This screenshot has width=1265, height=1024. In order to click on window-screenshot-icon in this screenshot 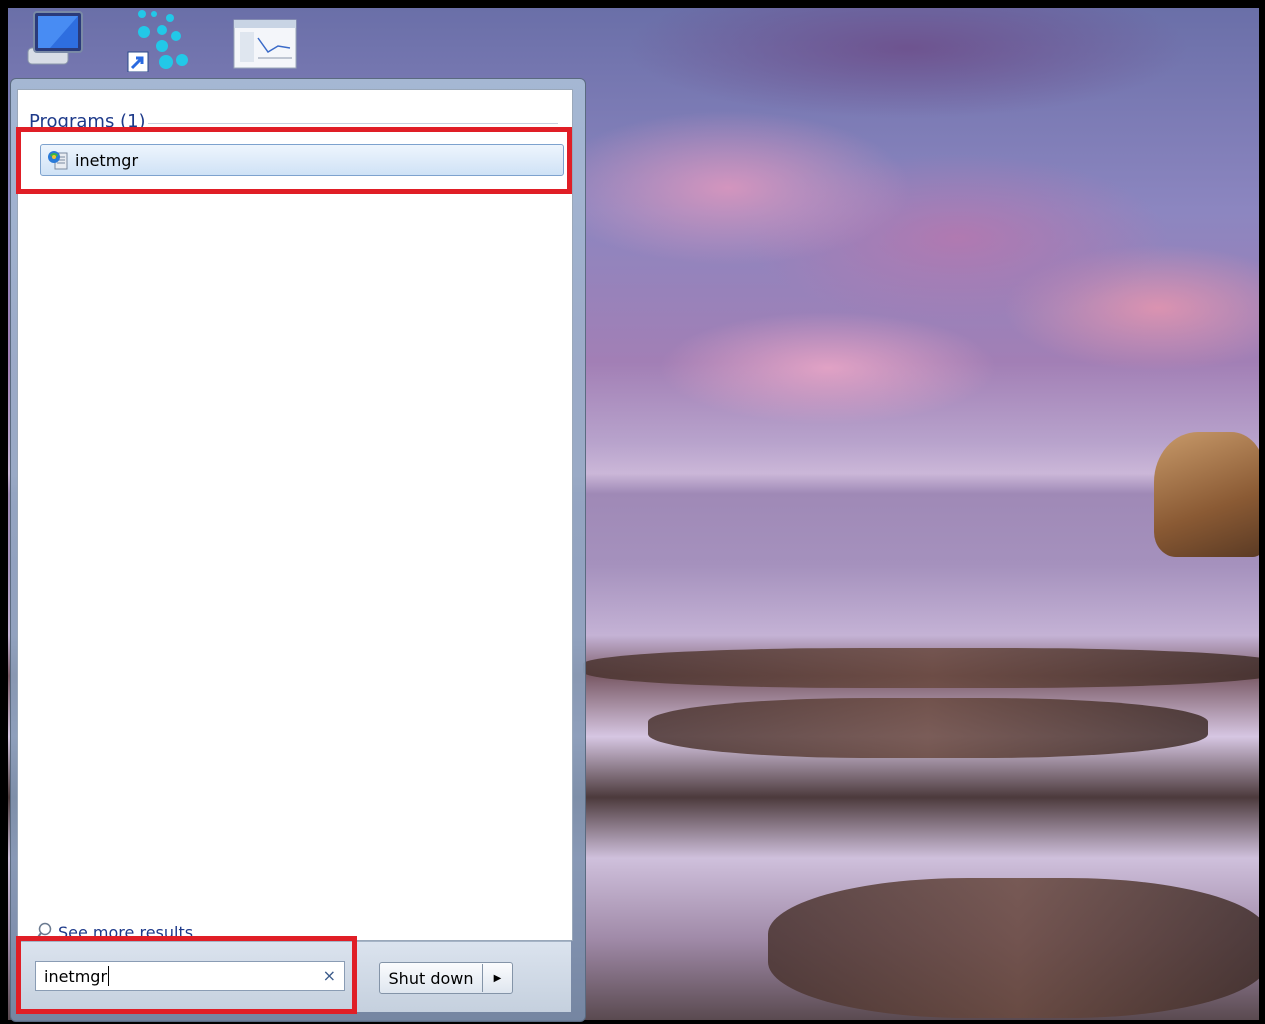, I will do `click(265, 40)`.